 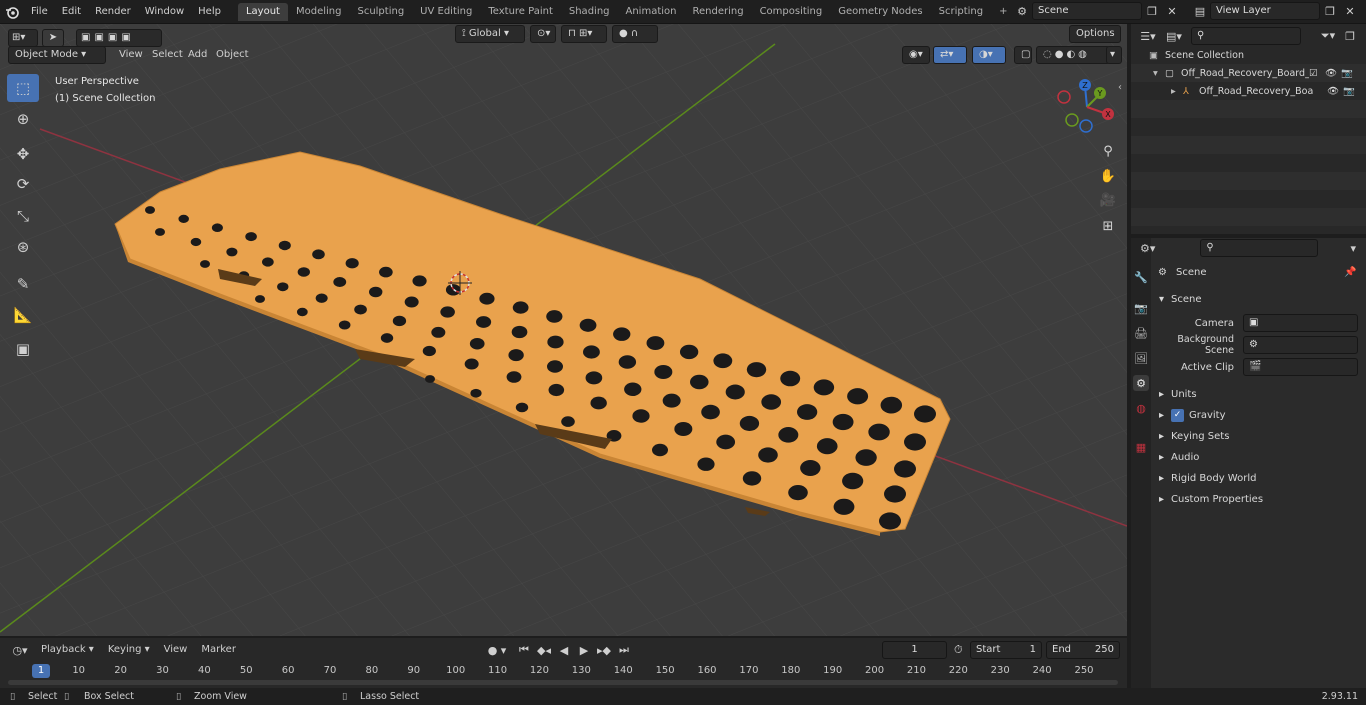 I want to click on outliner-row-collection: ▾ ▢ Off_Road_Recovery_Board_C ☑ 👁 📷, so click(x=1248, y=73).